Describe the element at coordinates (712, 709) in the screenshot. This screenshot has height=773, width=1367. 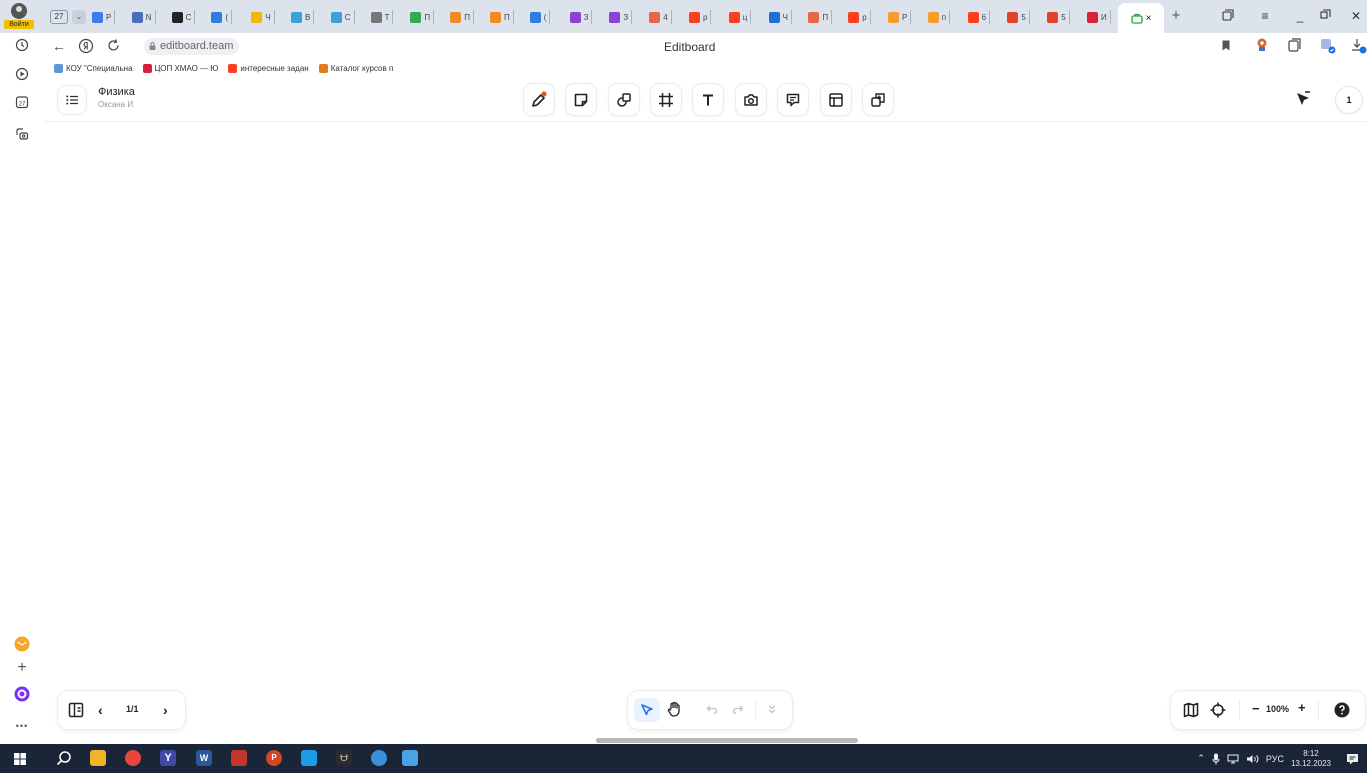
I see `undo-icon` at that location.